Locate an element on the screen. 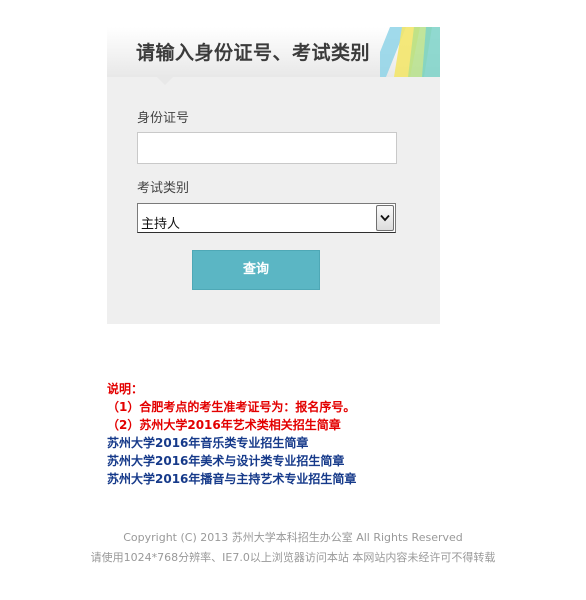  exam-type-label: 考试类别 is located at coordinates (163, 188).